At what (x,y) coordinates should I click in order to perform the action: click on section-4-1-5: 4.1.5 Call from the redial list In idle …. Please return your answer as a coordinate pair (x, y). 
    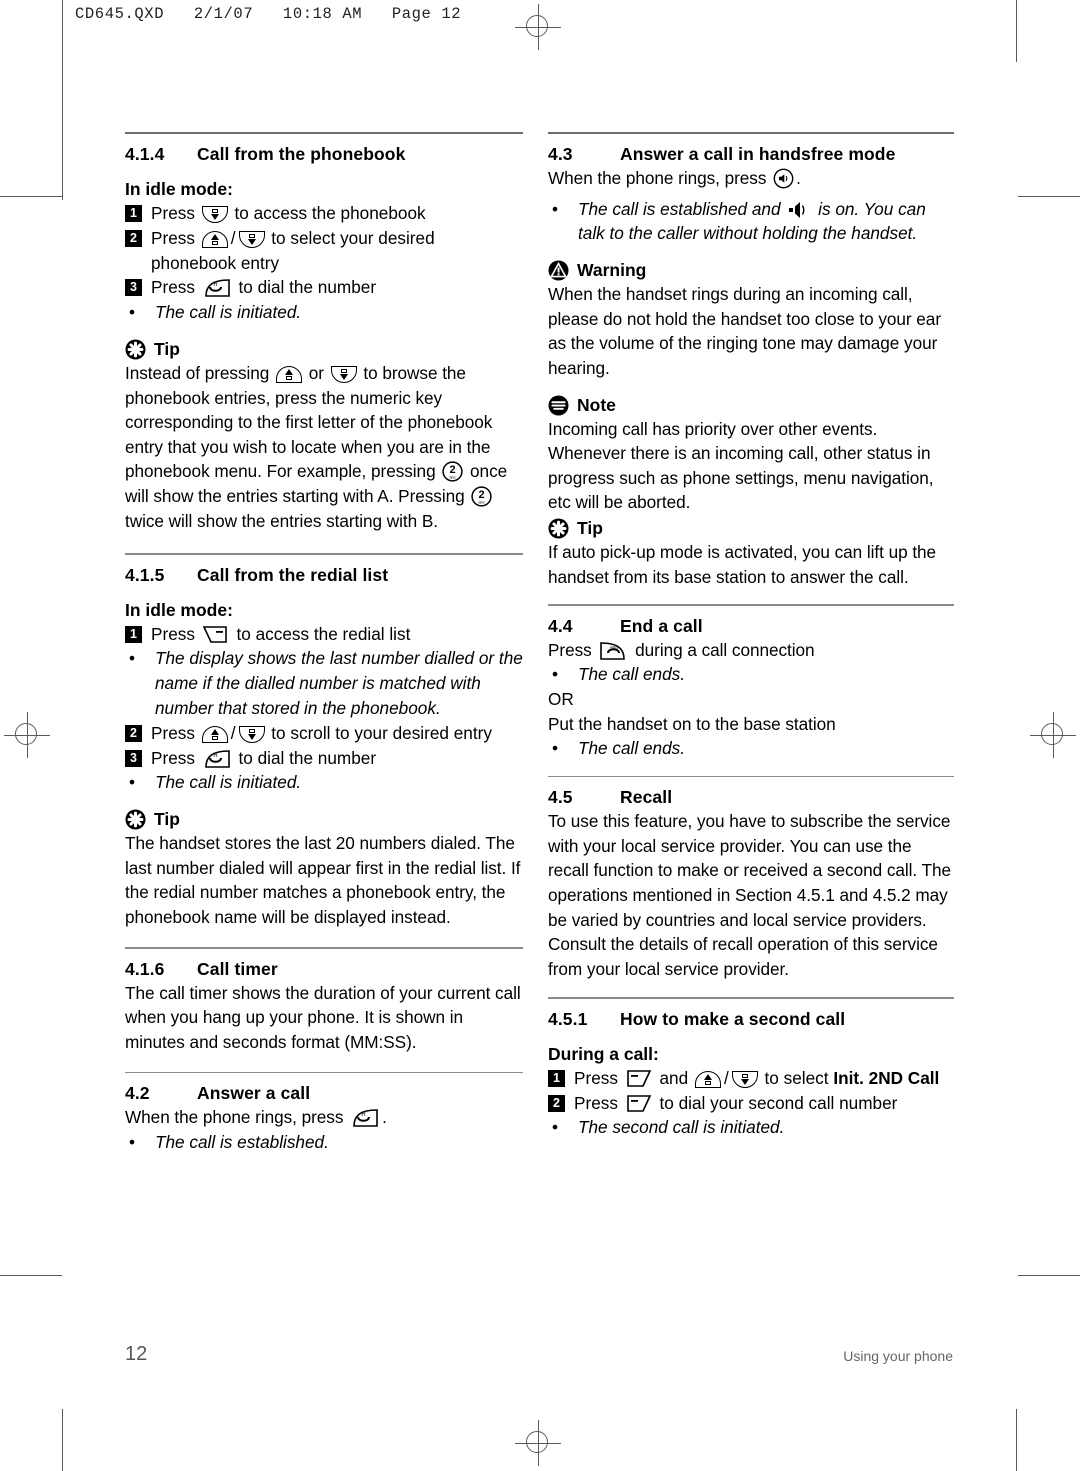
    Looking at the image, I should click on (324, 680).